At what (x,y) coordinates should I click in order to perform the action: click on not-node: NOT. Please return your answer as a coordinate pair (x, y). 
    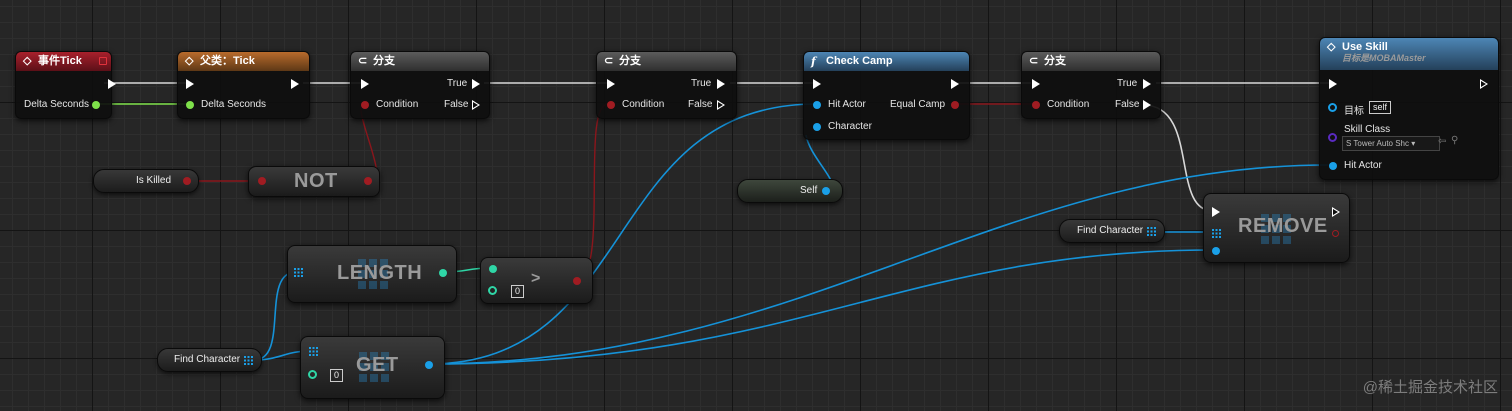
    Looking at the image, I should click on (314, 181).